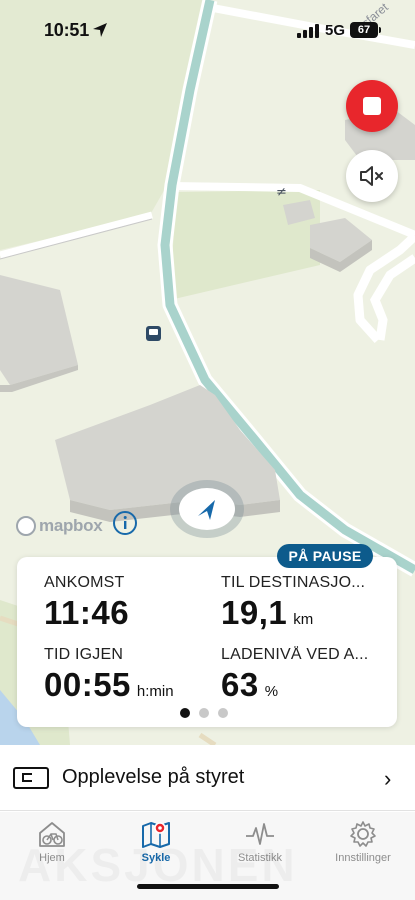  What do you see at coordinates (303, 619) in the screenshot?
I see `stat-unit: km` at bounding box center [303, 619].